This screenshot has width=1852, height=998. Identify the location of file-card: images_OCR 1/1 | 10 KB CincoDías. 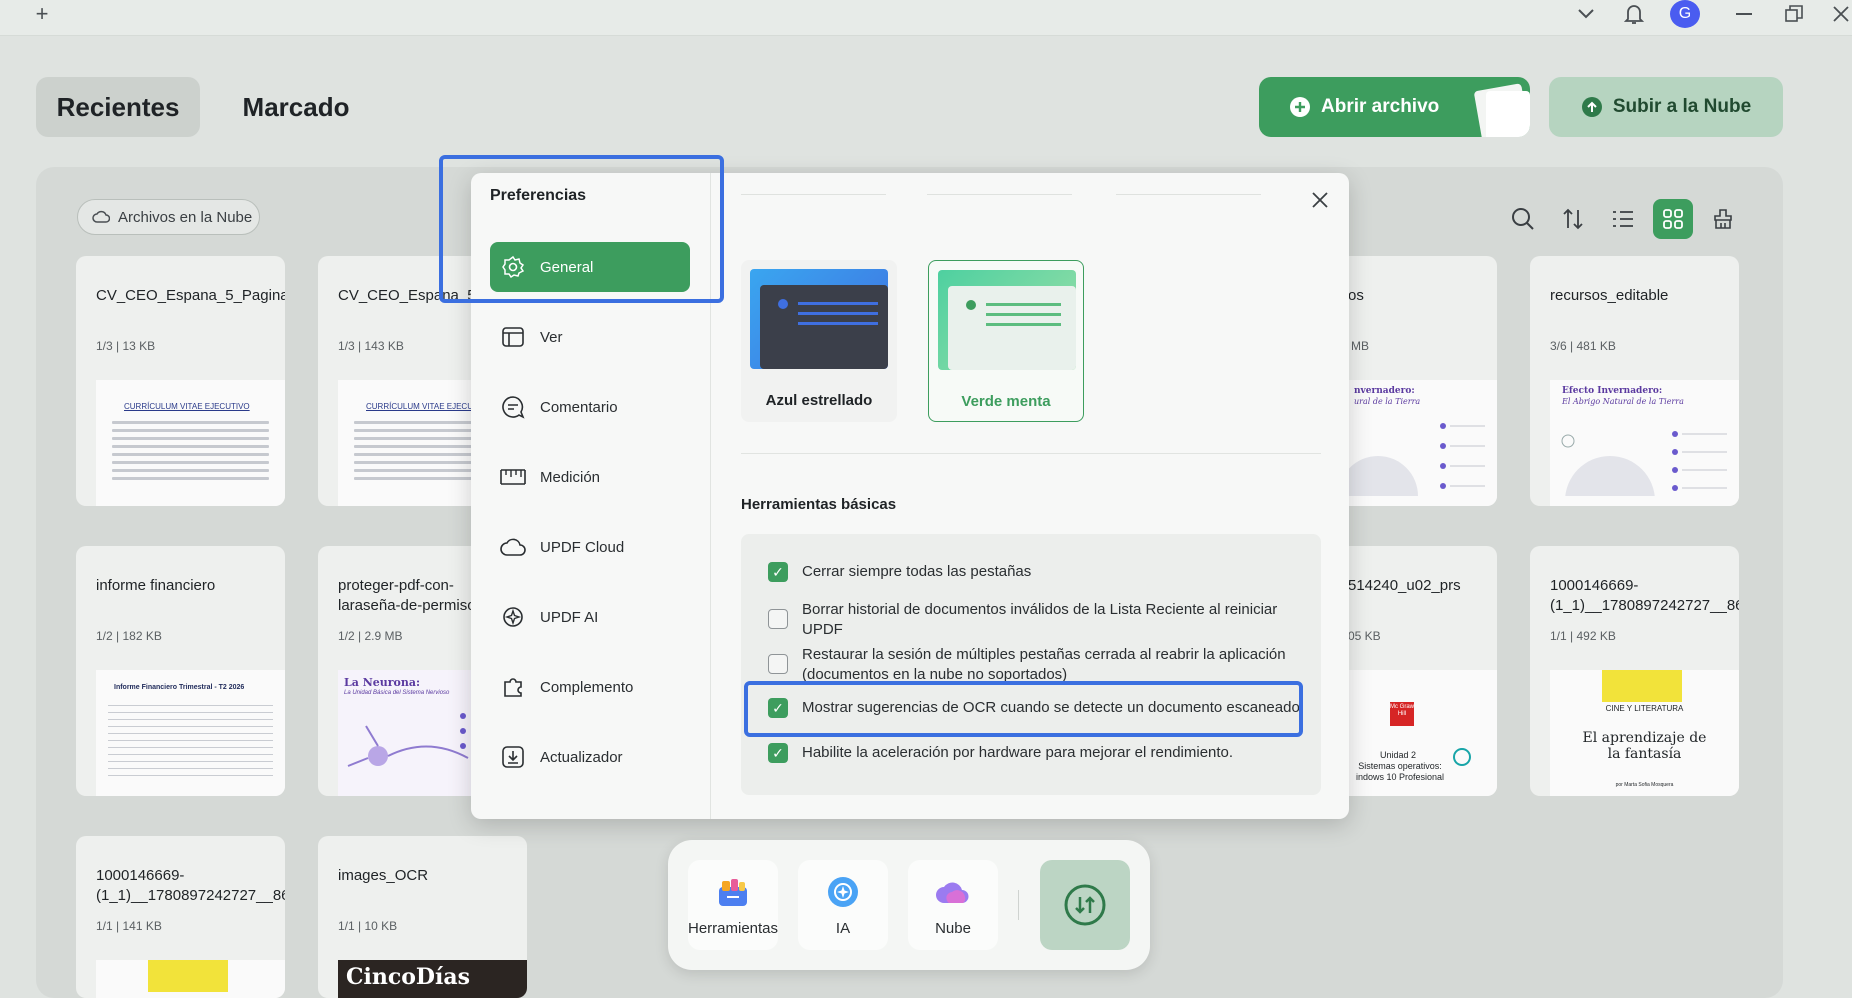
(422, 917).